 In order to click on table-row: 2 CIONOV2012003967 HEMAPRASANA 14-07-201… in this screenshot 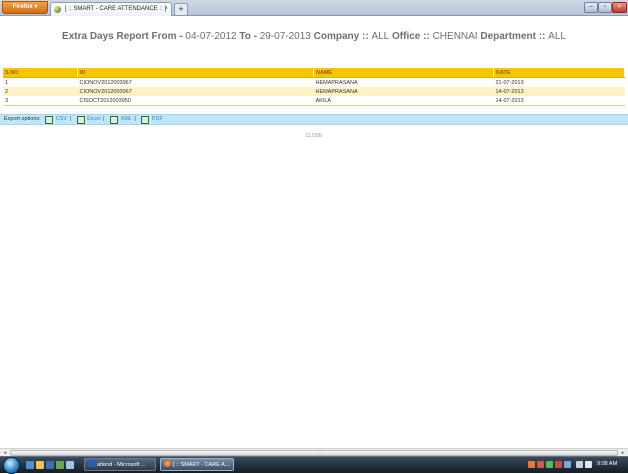, I will do `click(314, 91)`.